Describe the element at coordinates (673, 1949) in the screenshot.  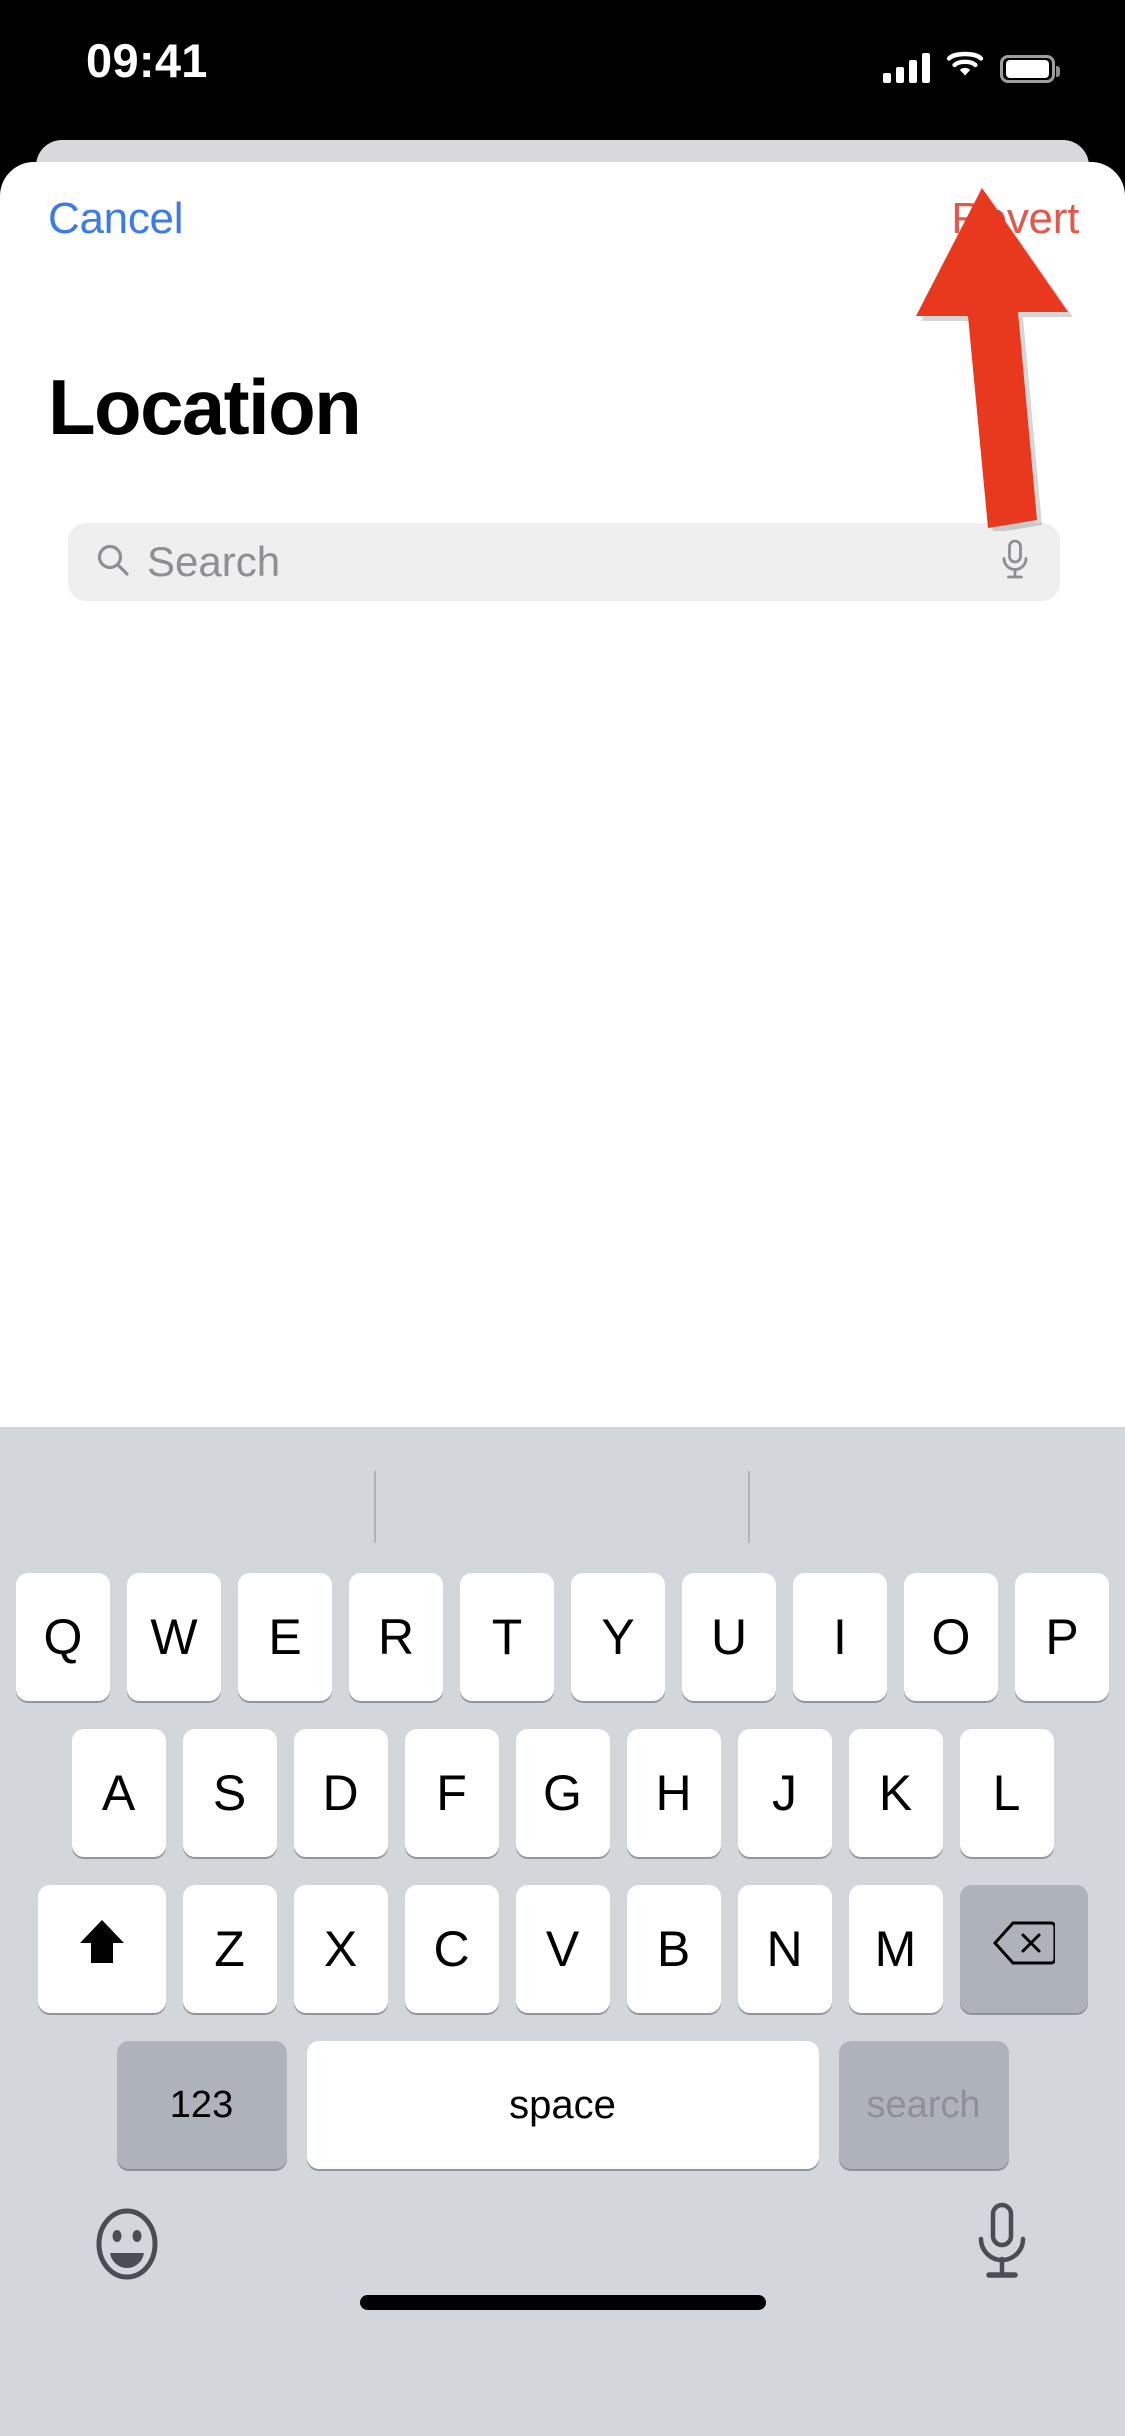
I see `key-b: B` at that location.